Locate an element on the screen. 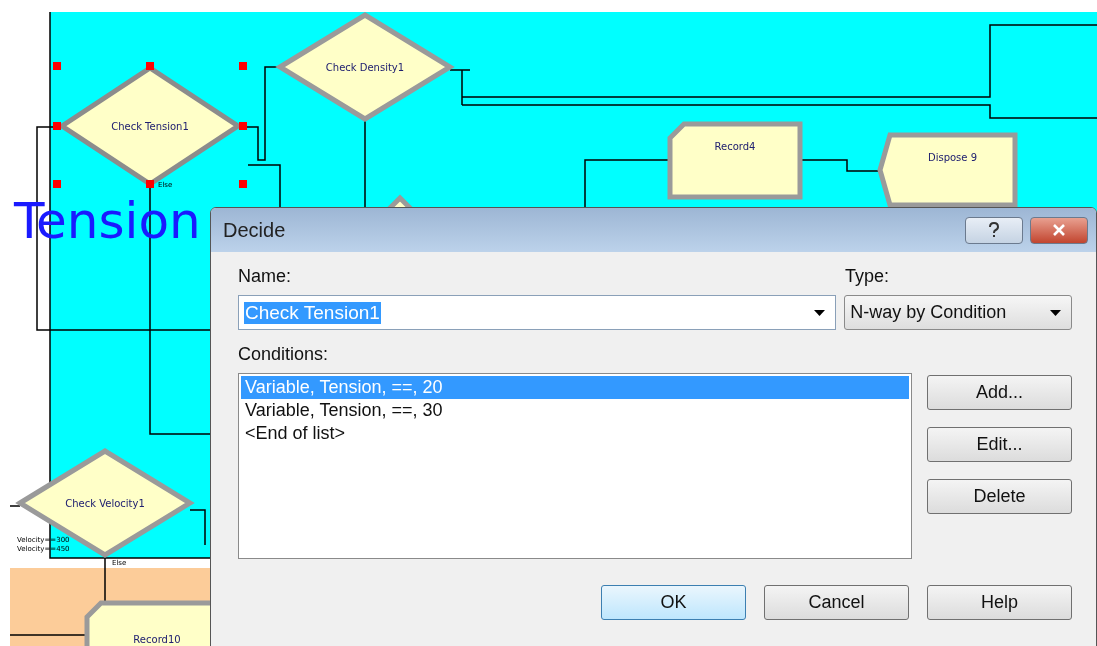  help-button is located at coordinates (994, 230).